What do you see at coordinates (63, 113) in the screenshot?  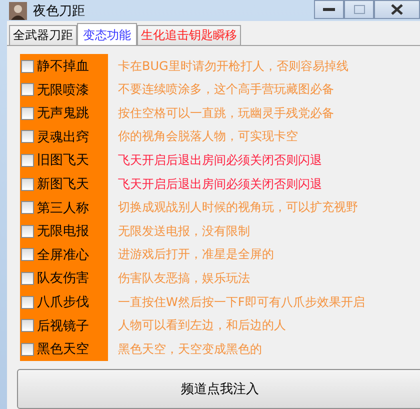 I see `feature-label: 无声鬼跳` at bounding box center [63, 113].